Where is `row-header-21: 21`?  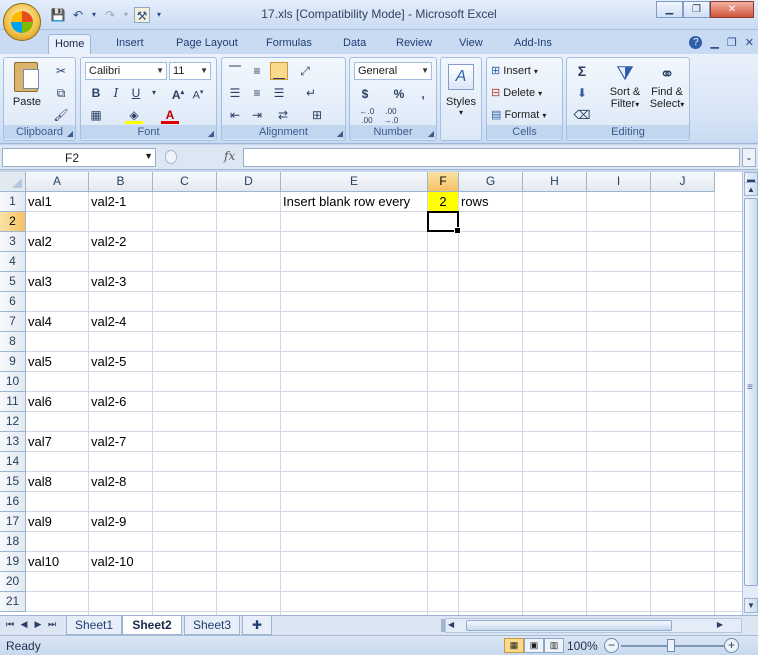 row-header-21: 21 is located at coordinates (13, 602).